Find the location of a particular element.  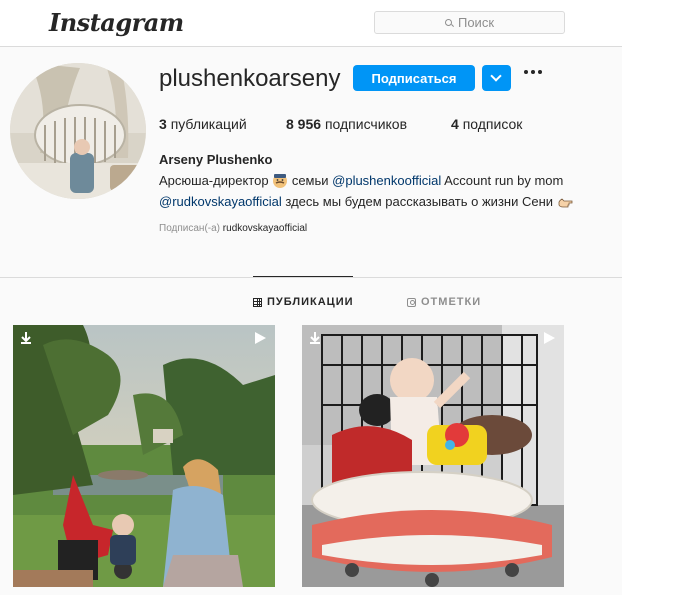

grid-icon is located at coordinates (257, 302).